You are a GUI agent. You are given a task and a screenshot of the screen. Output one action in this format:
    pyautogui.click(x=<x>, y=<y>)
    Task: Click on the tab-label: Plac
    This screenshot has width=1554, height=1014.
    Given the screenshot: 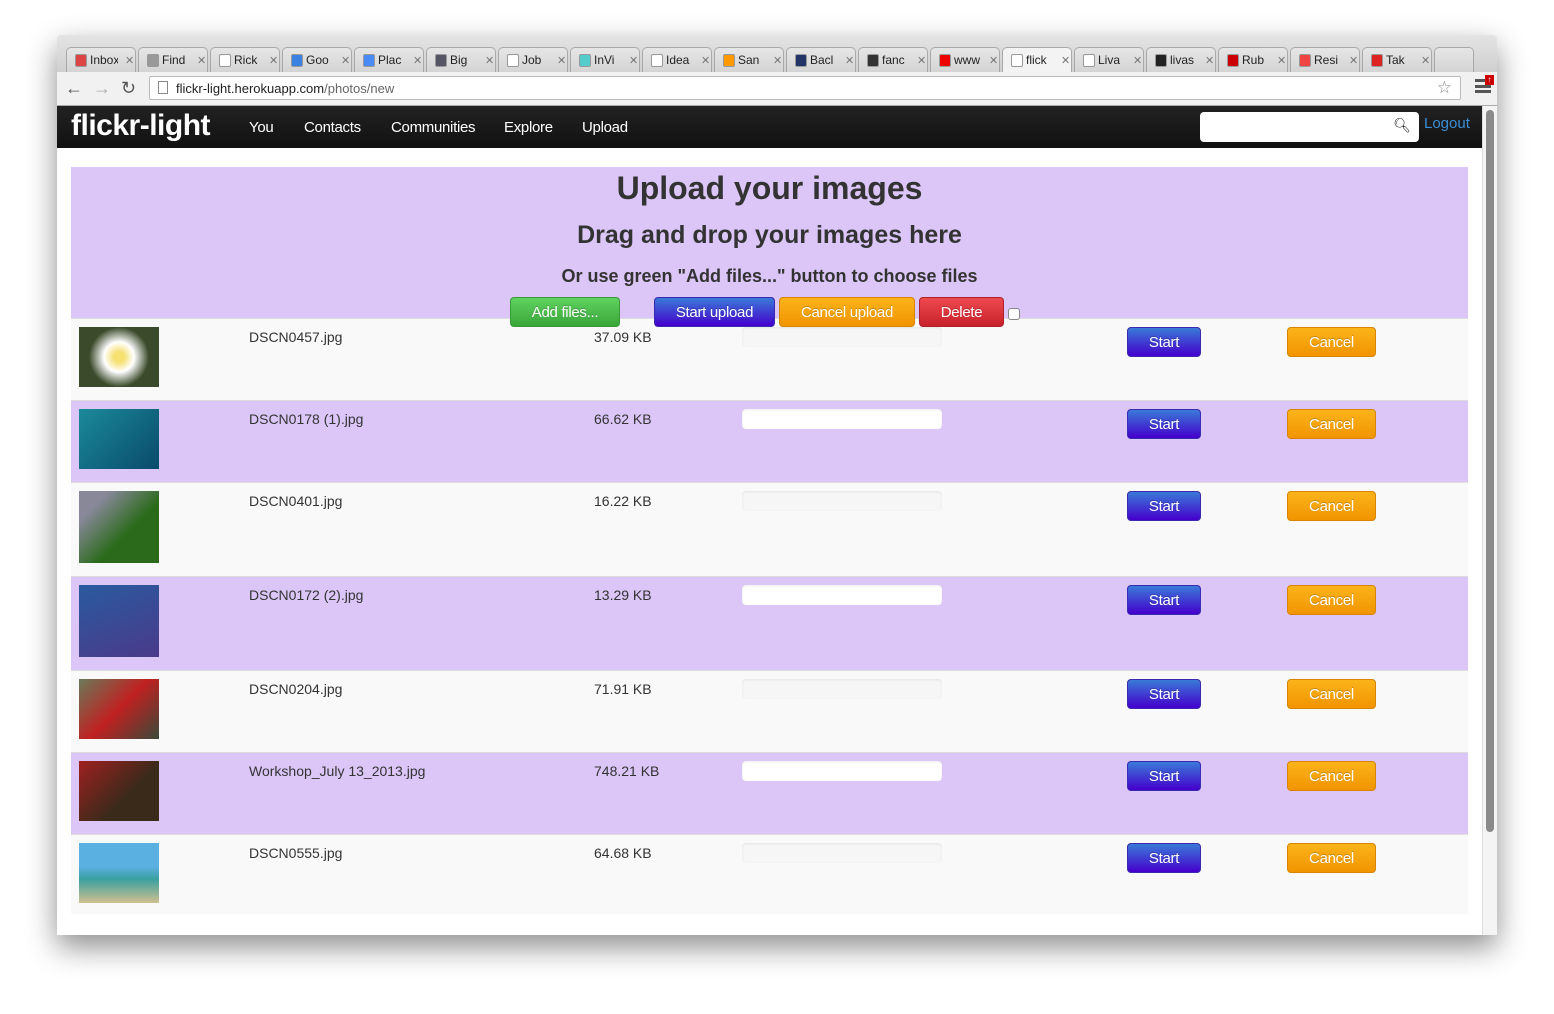 What is the action you would take?
    pyautogui.click(x=390, y=60)
    